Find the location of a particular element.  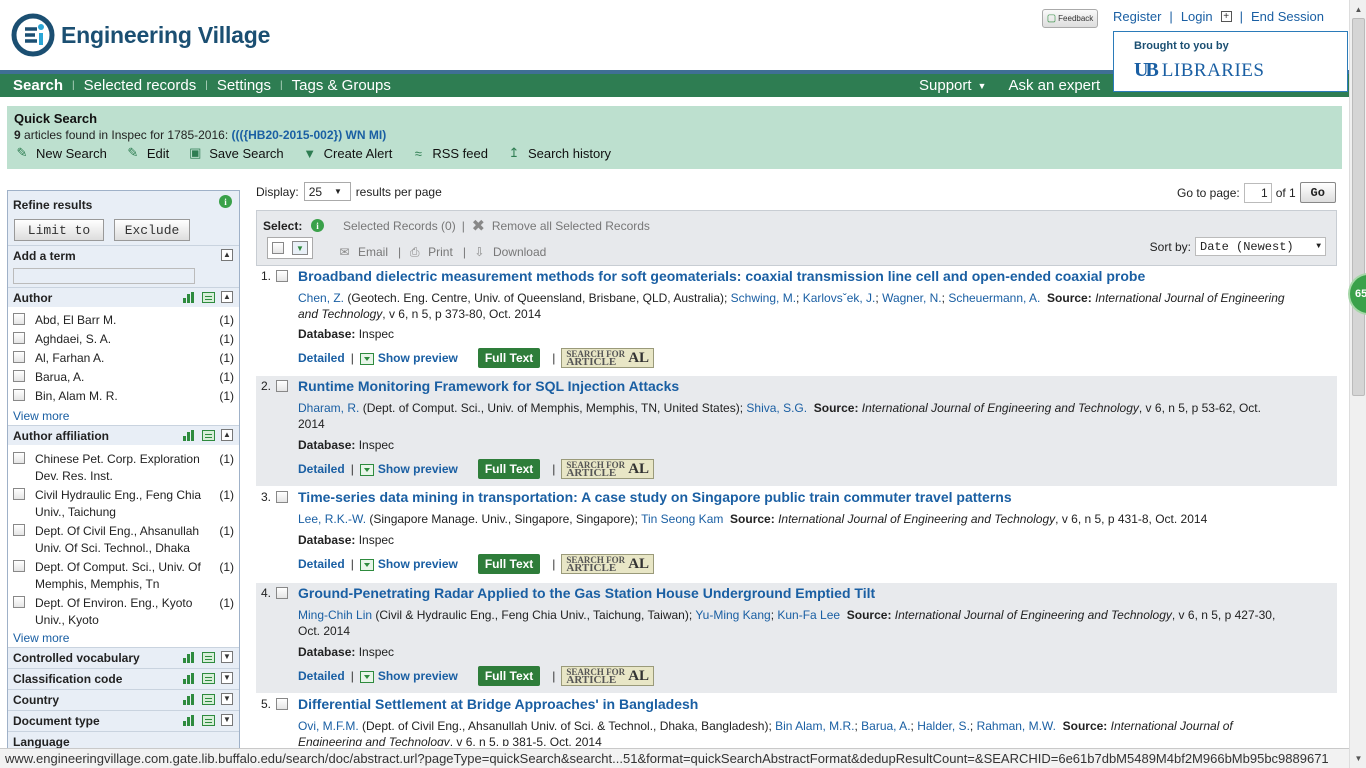

edit-button: ✎ Edit is located at coordinates (147, 153).